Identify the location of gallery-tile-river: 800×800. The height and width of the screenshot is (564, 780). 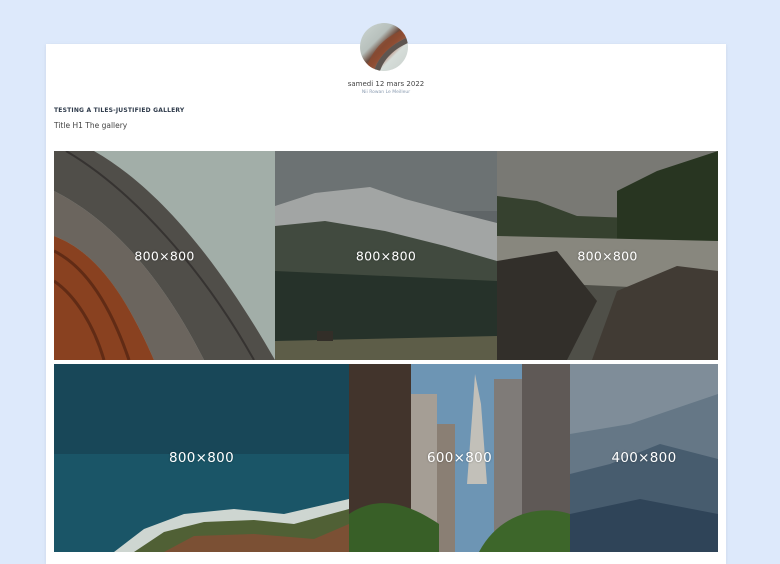
(607, 255).